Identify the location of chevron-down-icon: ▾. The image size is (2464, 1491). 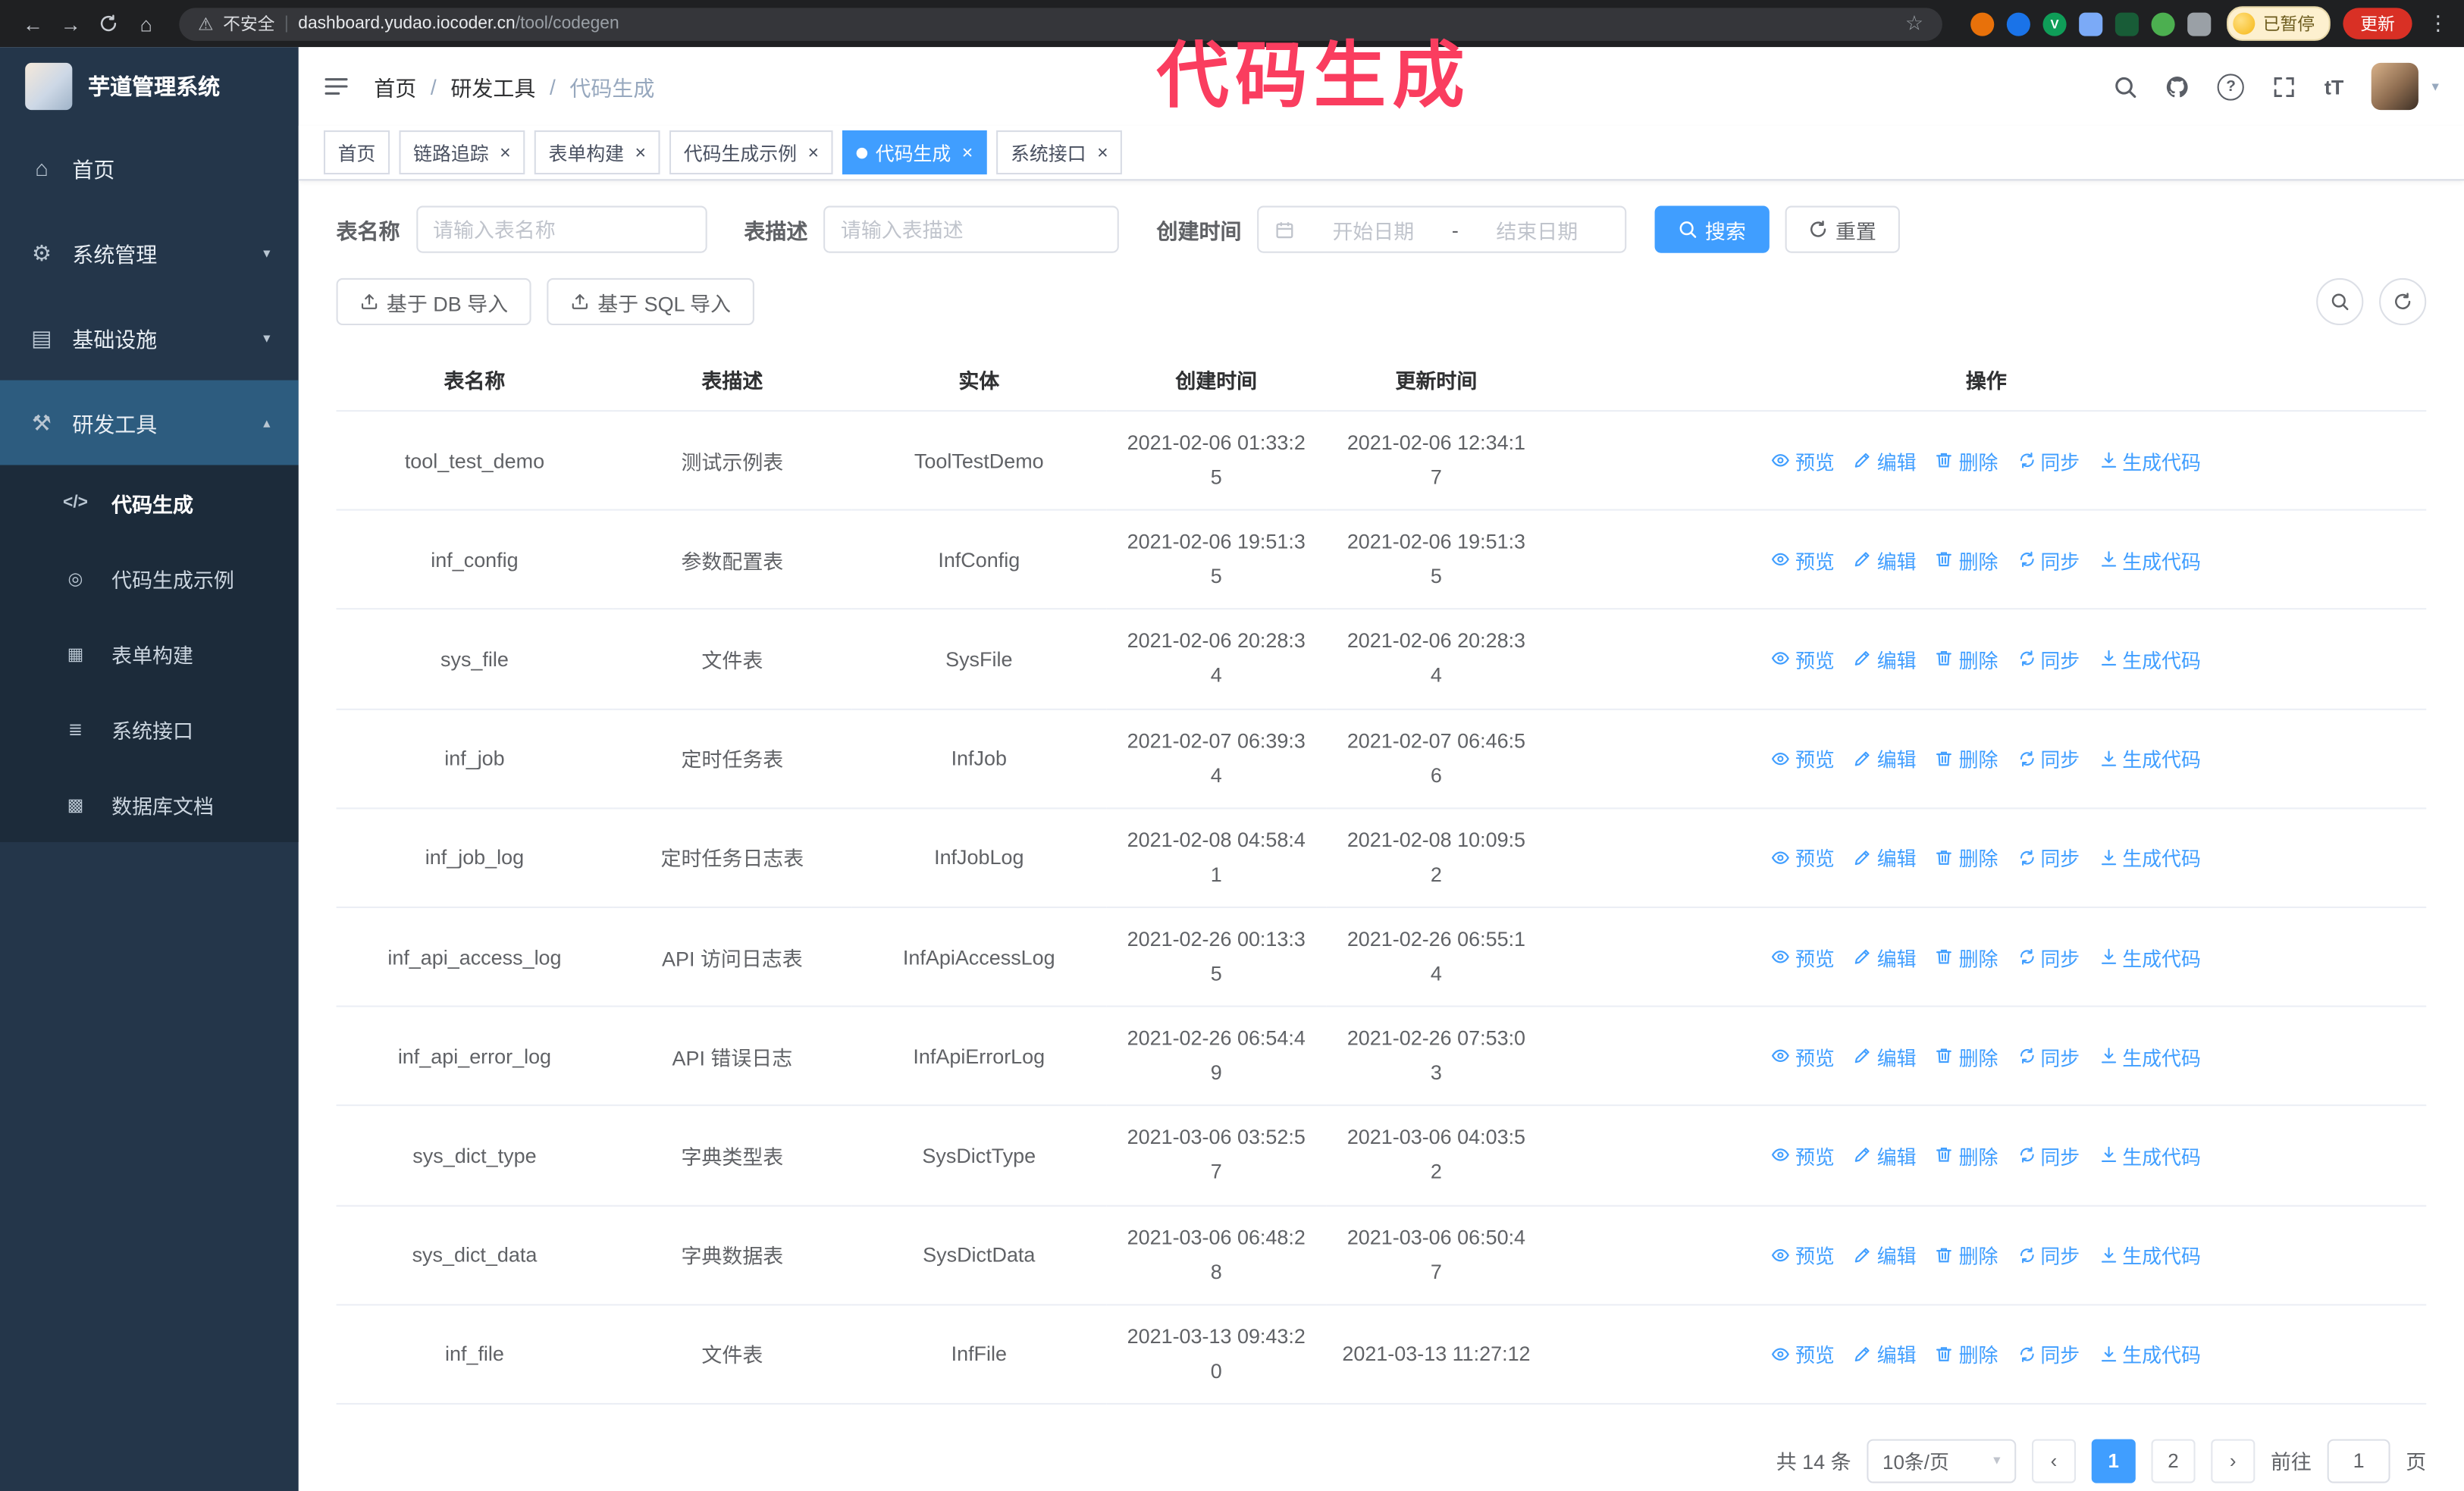
(2434, 87).